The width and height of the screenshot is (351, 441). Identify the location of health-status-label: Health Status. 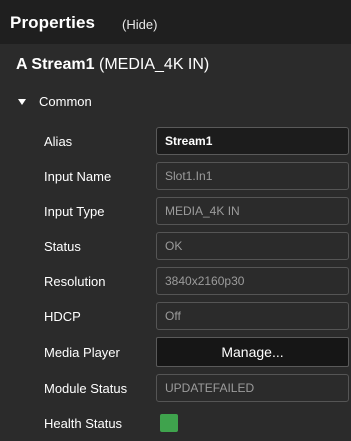
(83, 423).